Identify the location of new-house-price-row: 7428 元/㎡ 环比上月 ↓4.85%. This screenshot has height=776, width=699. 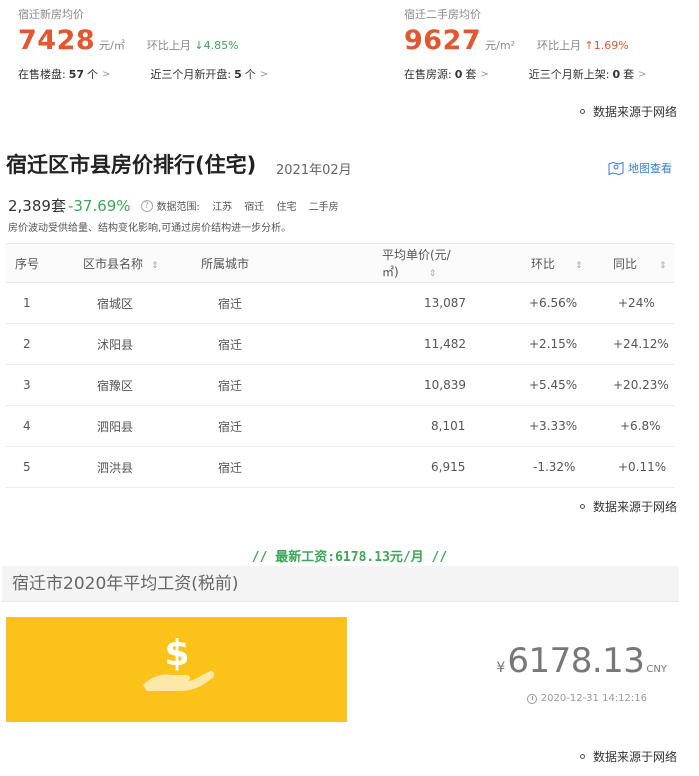
(198, 41).